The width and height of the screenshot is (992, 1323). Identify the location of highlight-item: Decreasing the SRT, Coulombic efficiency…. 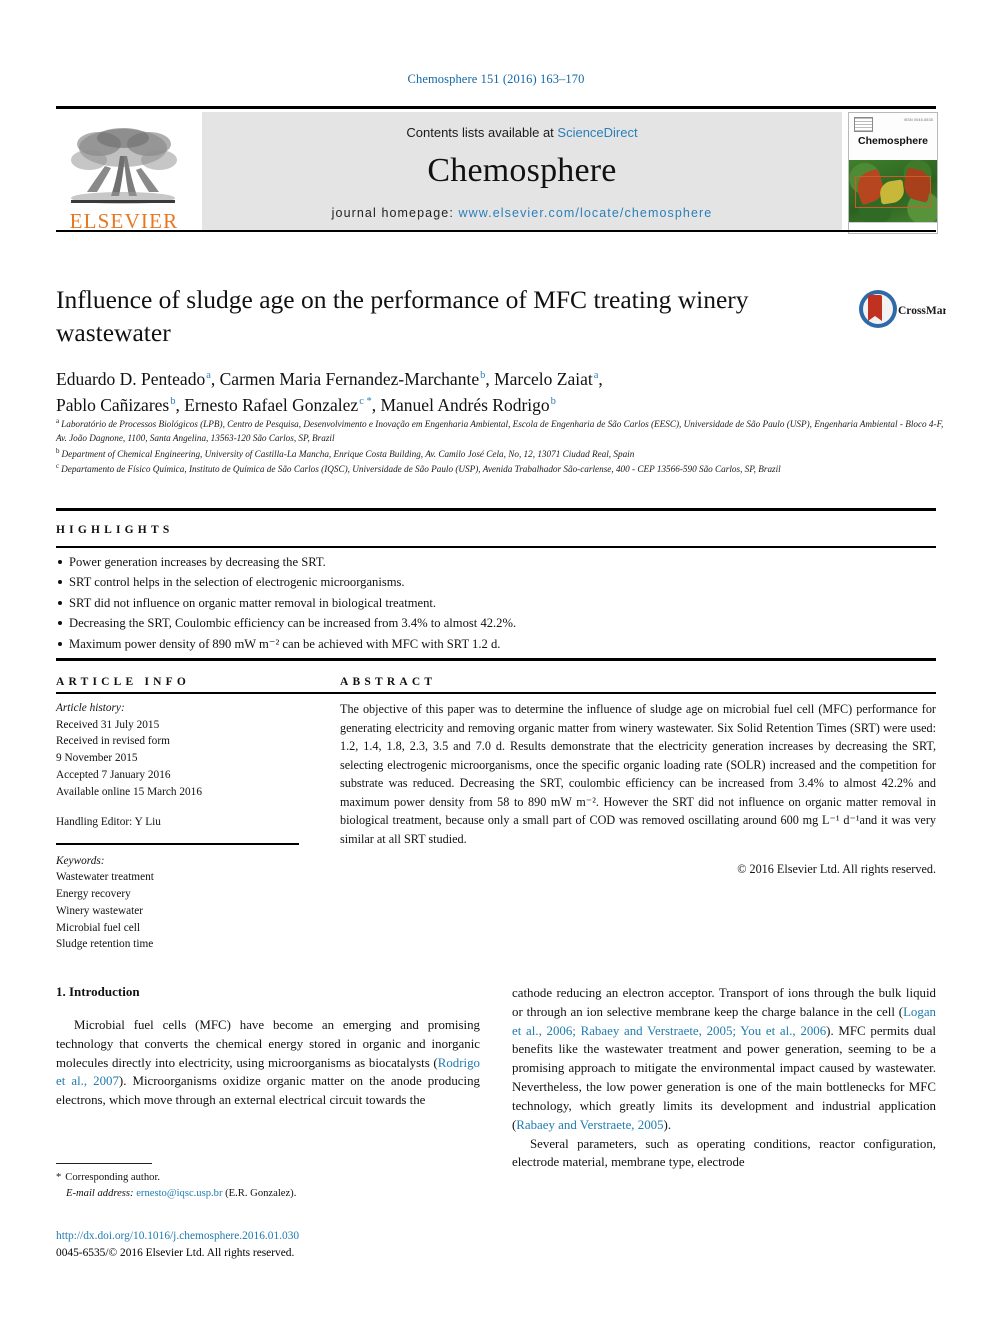
(496, 623).